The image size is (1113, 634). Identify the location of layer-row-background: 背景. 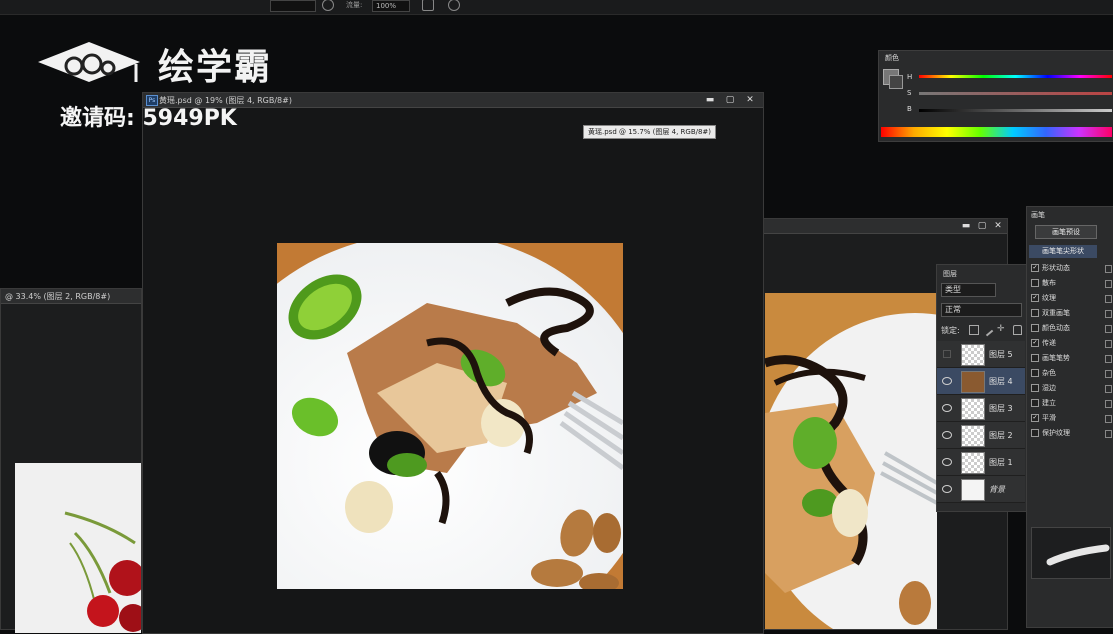
(981, 489).